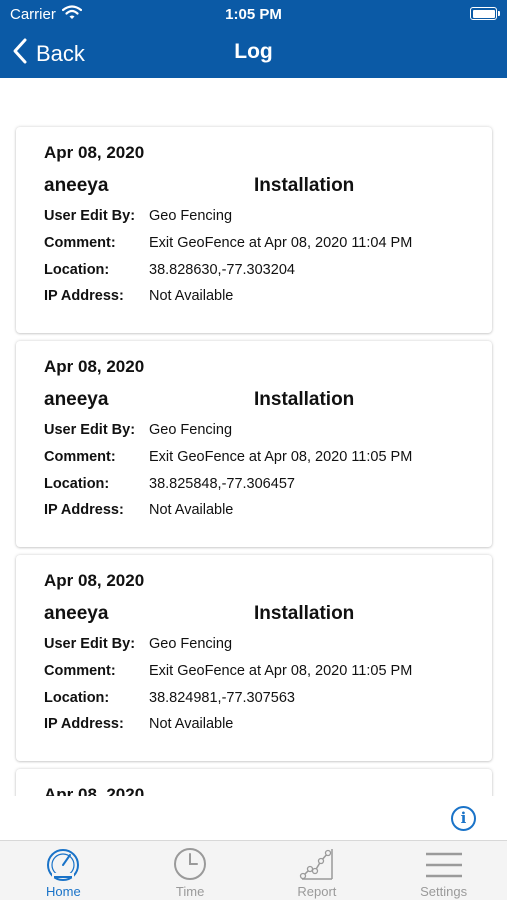  What do you see at coordinates (463, 818) in the screenshot?
I see `info-icon: i` at bounding box center [463, 818].